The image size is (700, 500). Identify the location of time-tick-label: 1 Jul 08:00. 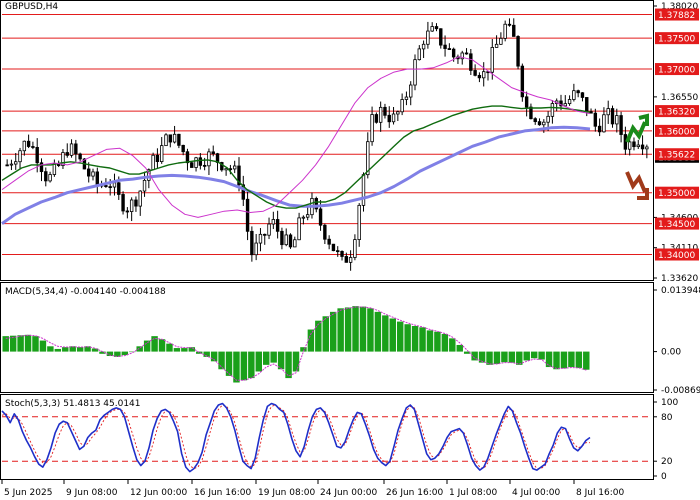
(473, 493).